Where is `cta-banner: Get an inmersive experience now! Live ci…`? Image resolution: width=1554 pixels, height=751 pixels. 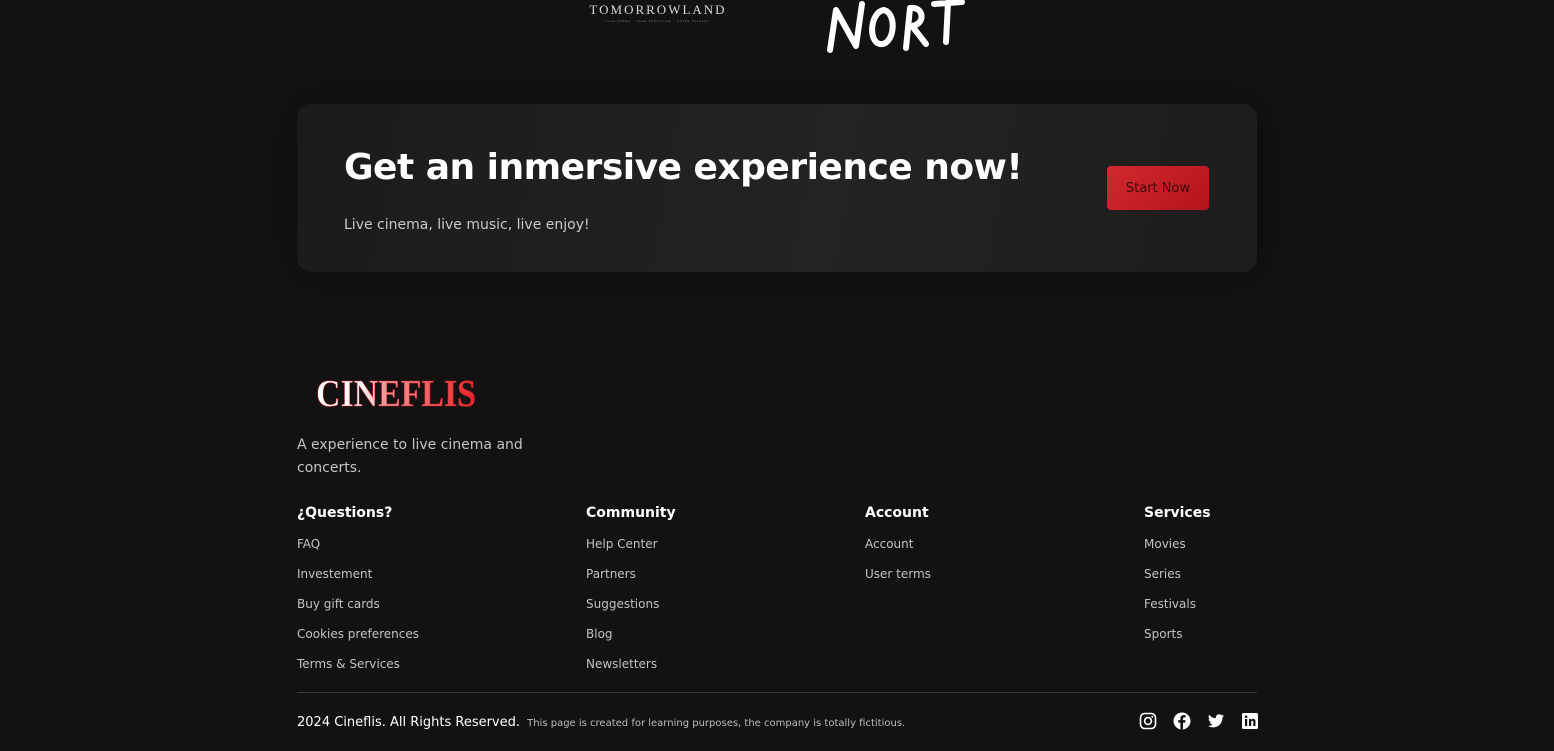 cta-banner: Get an inmersive experience now! Live ci… is located at coordinates (777, 188).